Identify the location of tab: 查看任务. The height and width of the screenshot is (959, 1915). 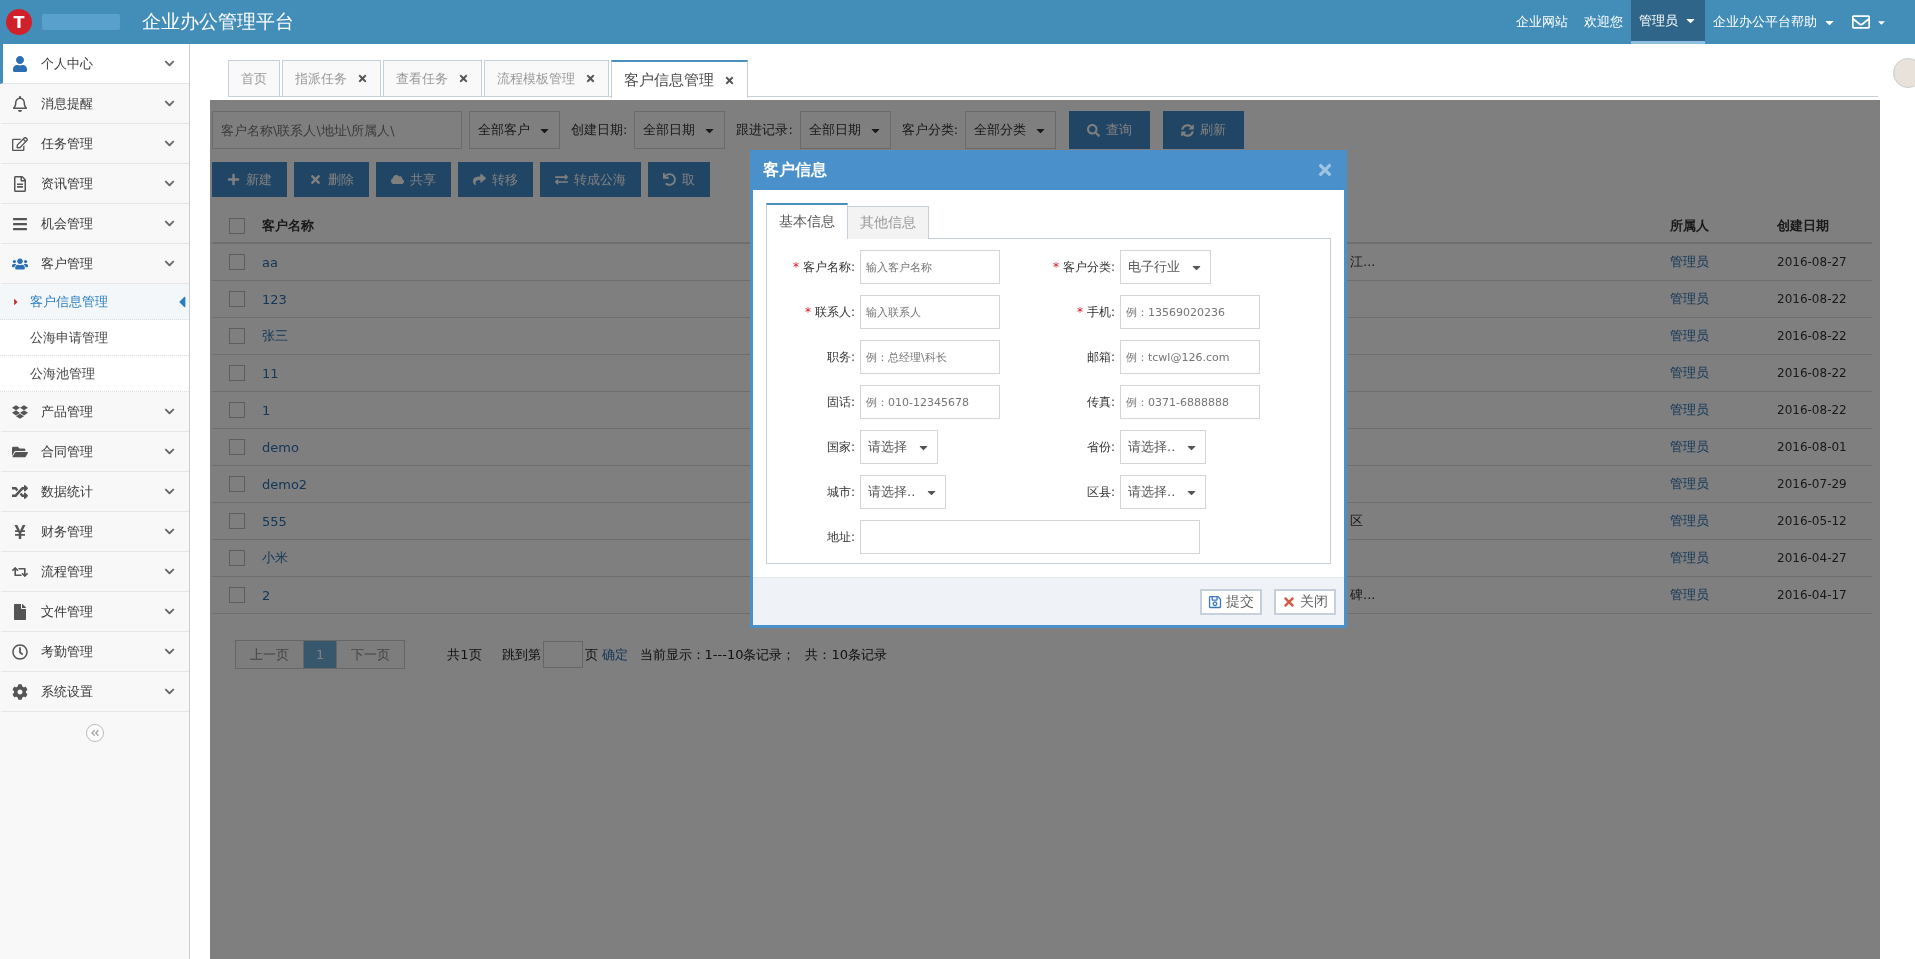
(432, 78).